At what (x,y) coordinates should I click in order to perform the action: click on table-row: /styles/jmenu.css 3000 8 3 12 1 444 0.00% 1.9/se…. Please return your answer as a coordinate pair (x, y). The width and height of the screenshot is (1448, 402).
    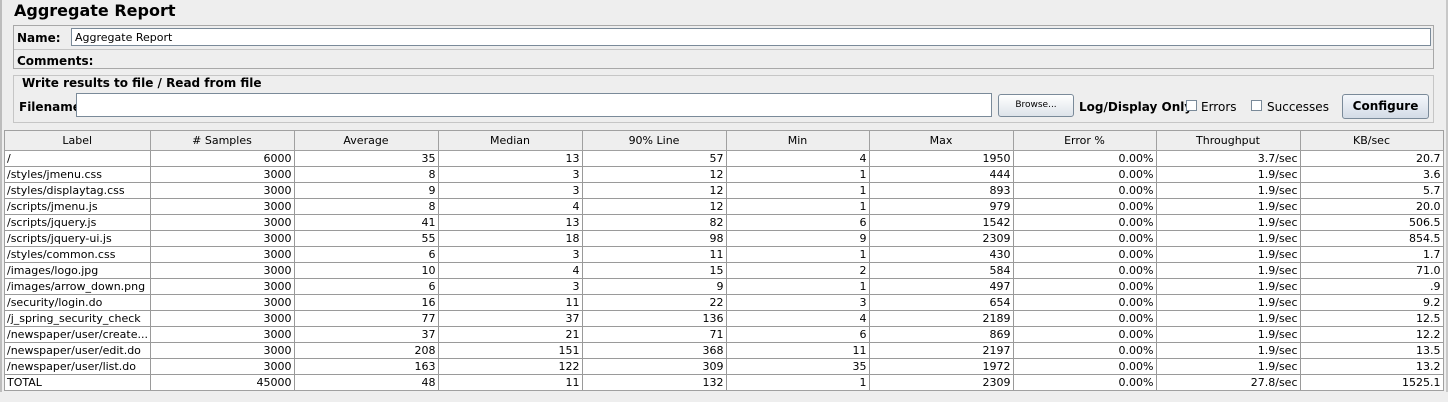
    Looking at the image, I should click on (724, 174).